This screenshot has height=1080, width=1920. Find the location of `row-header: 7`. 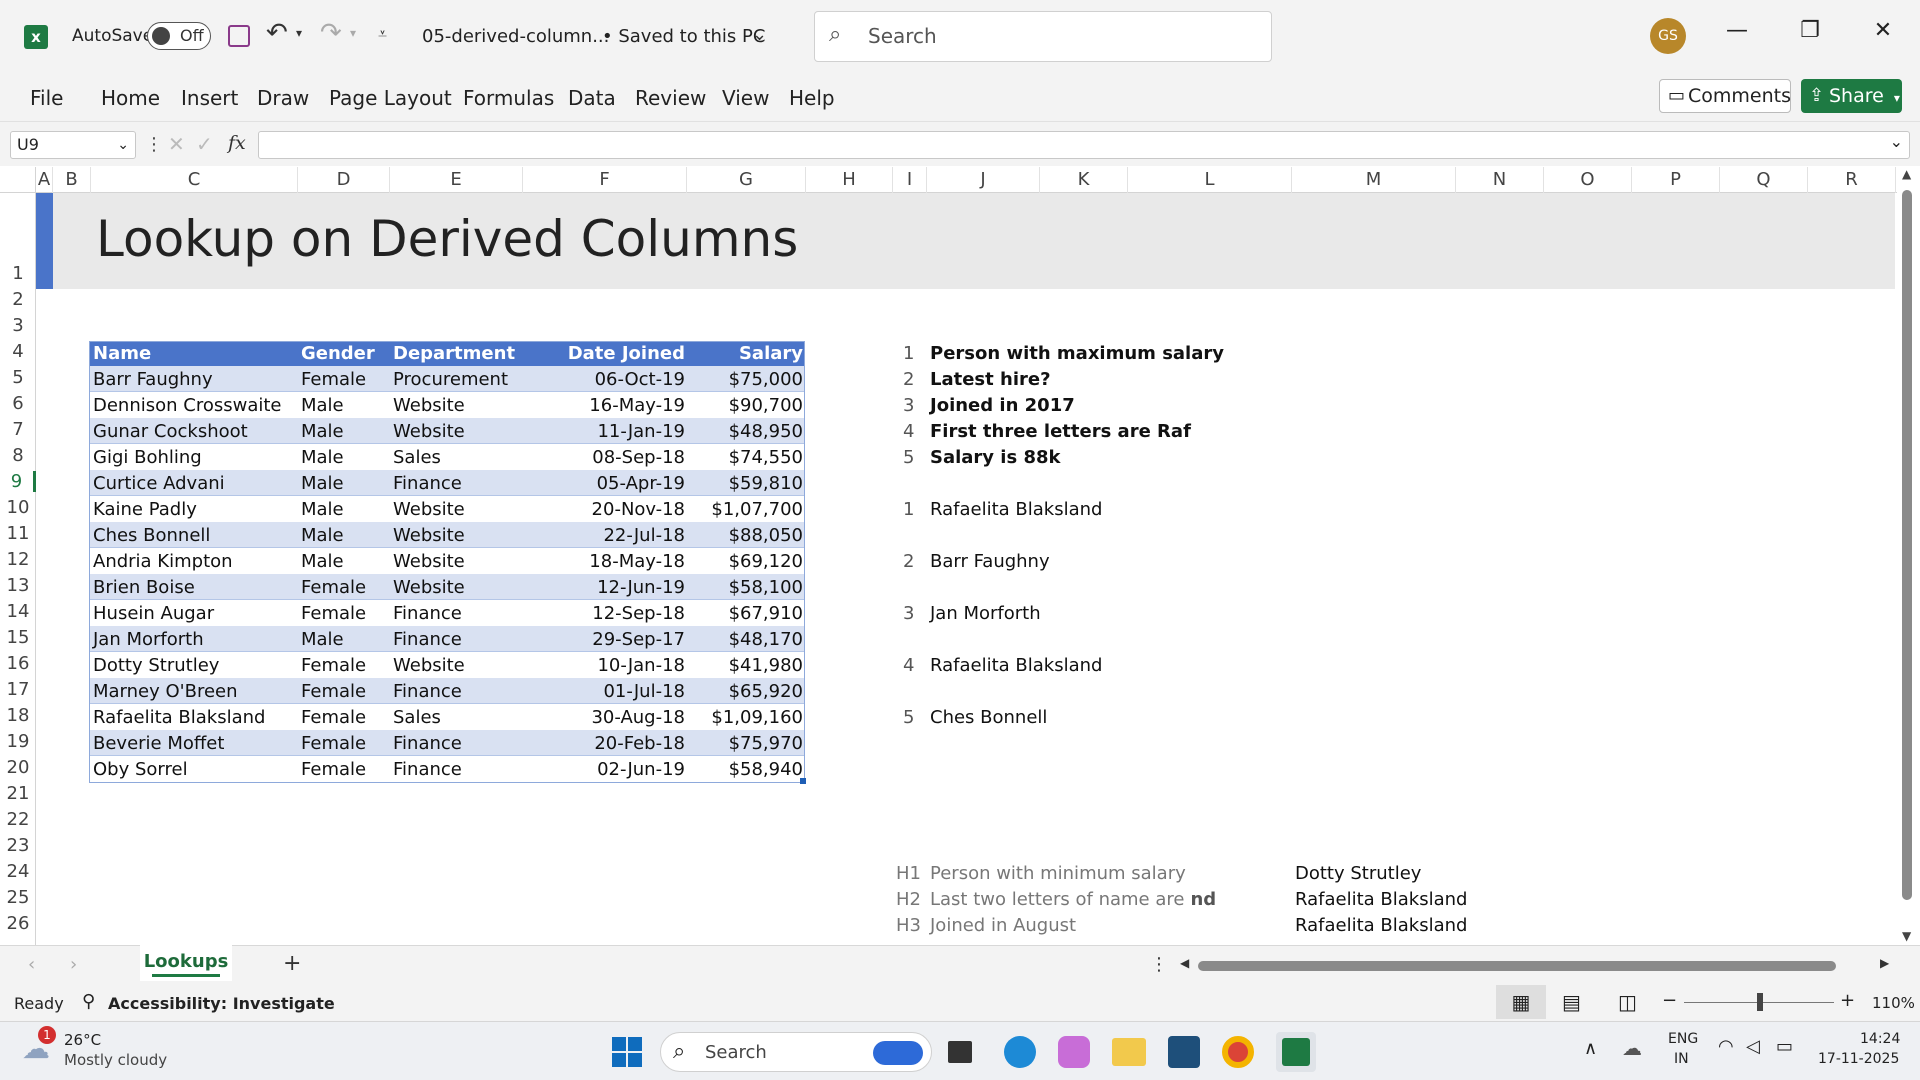

row-header: 7 is located at coordinates (18, 429).